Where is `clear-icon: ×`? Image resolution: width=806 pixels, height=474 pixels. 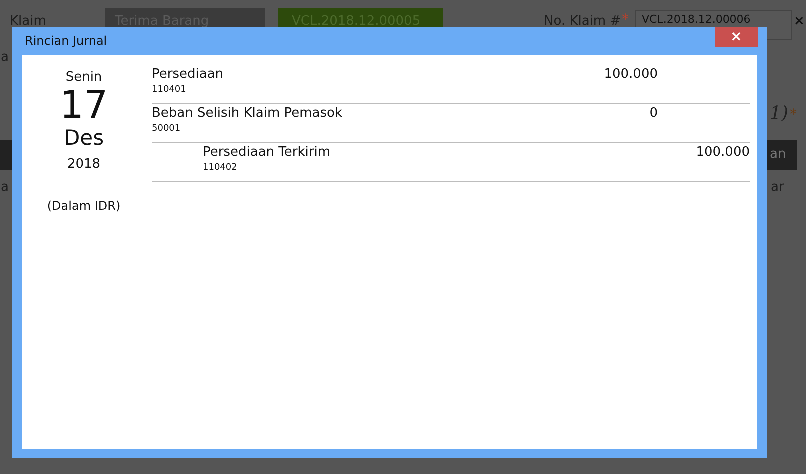 clear-icon: × is located at coordinates (799, 21).